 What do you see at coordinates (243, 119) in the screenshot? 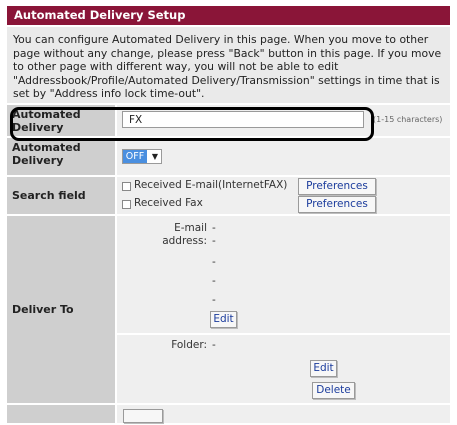
I see `delivery-name-input: FX` at bounding box center [243, 119].